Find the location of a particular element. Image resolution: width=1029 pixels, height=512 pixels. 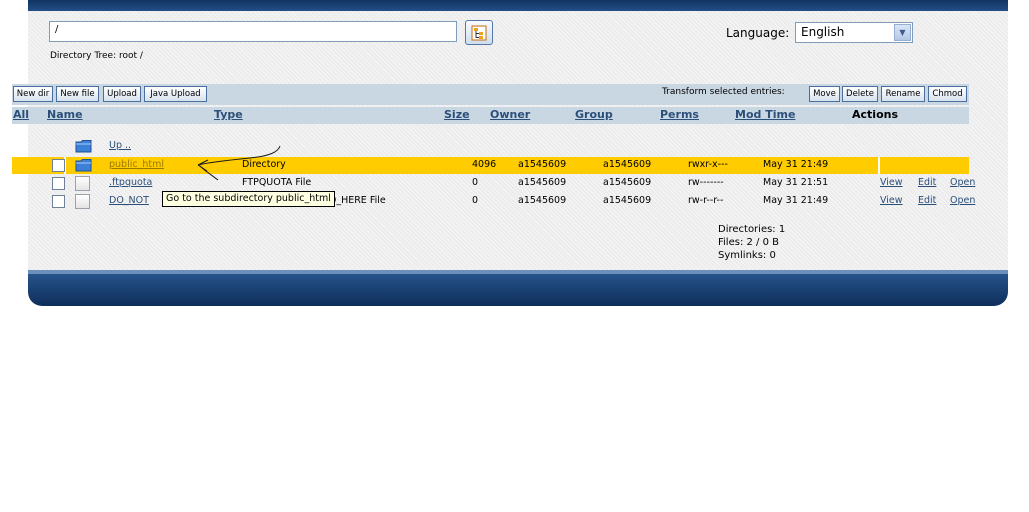

symlinks-count: Symlinks: 0 is located at coordinates (747, 255).